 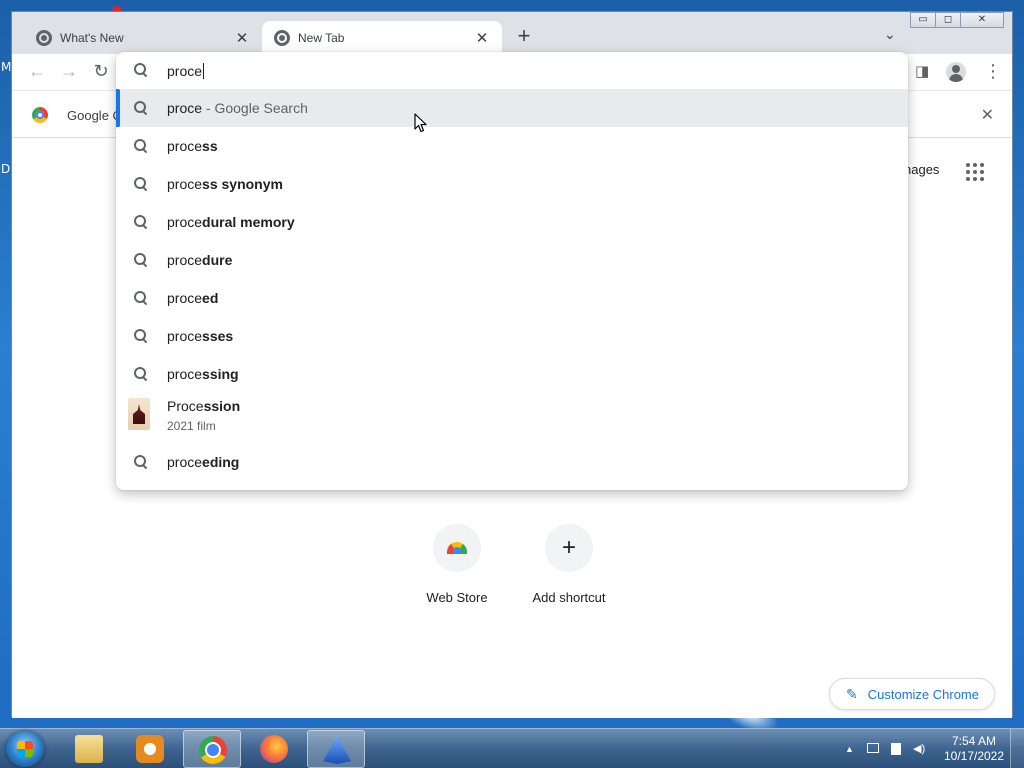 What do you see at coordinates (6, 67) in the screenshot?
I see `desktop-icon-label: M` at bounding box center [6, 67].